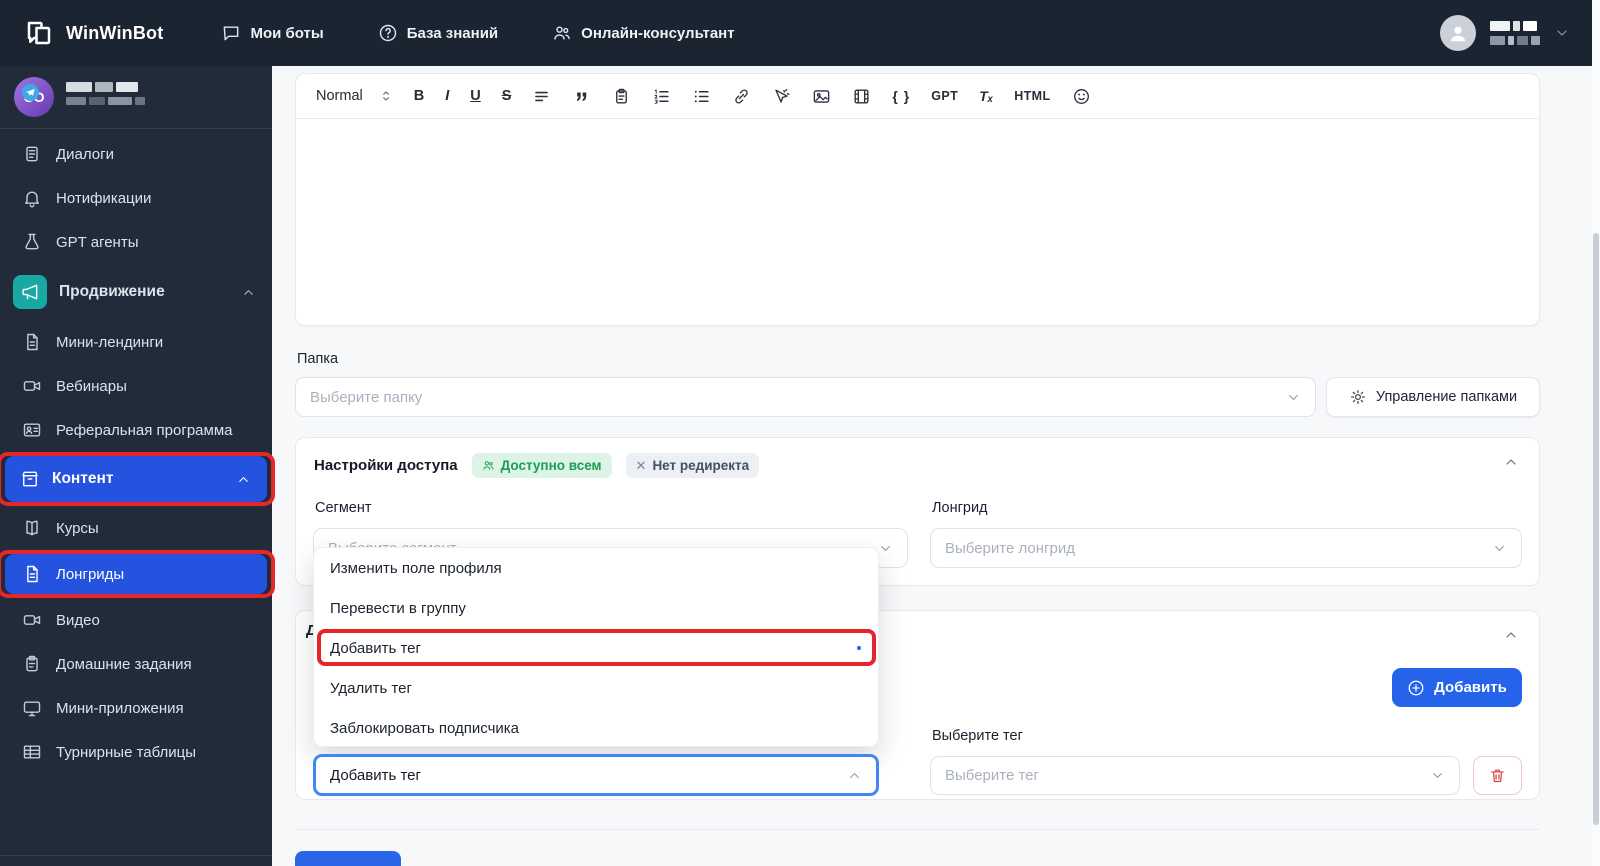  I want to click on sidebar-item: Продвижение, so click(136, 292).